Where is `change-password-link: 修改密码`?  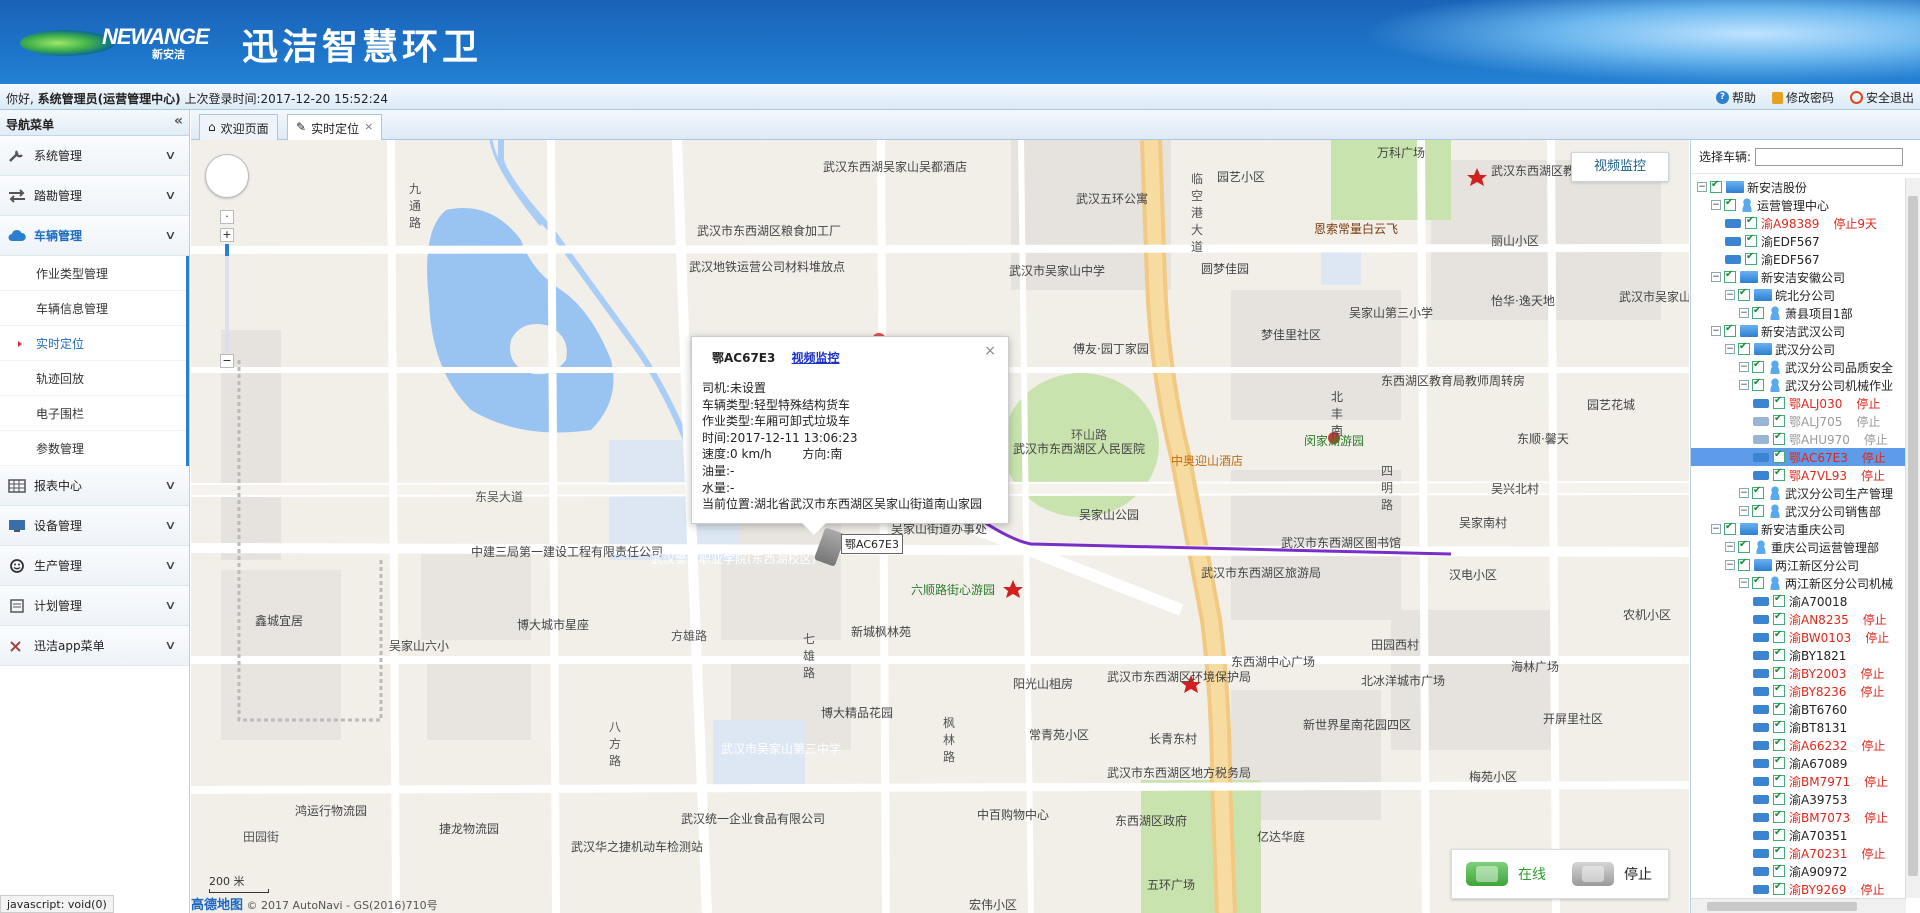 change-password-link: 修改密码 is located at coordinates (1802, 97).